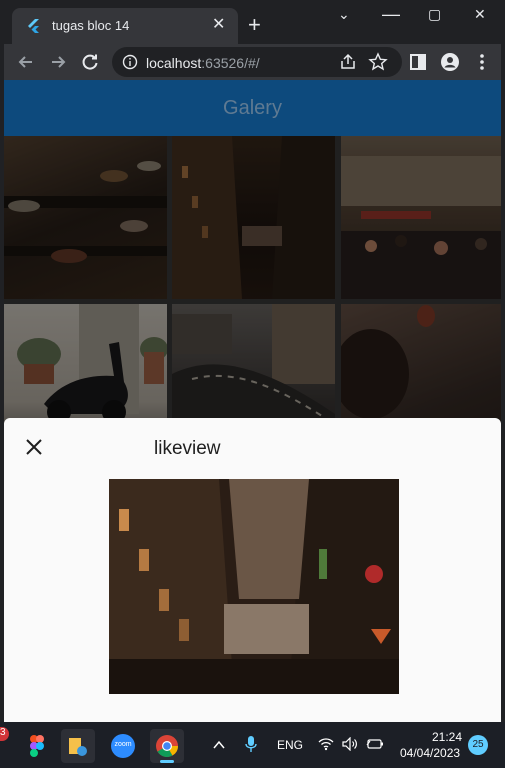 The width and height of the screenshot is (505, 768). Describe the element at coordinates (350, 744) in the screenshot. I see `volume-icon` at that location.